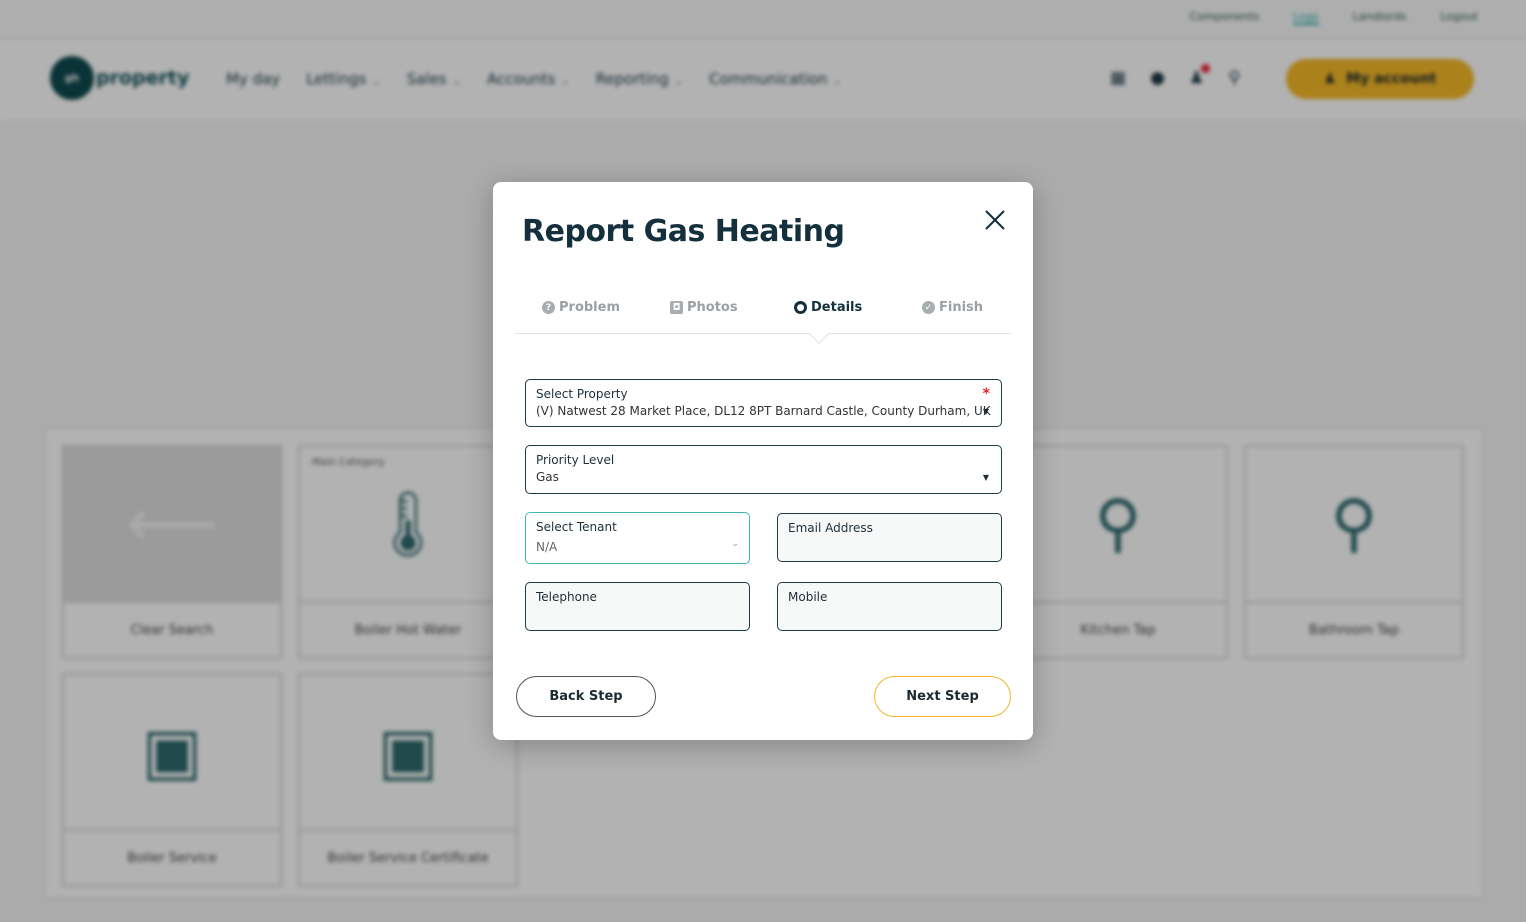 The width and height of the screenshot is (1526, 922). I want to click on step-tabs: ? Problem ◘ Photos ● Details ✓ Finish, so click(763, 317).